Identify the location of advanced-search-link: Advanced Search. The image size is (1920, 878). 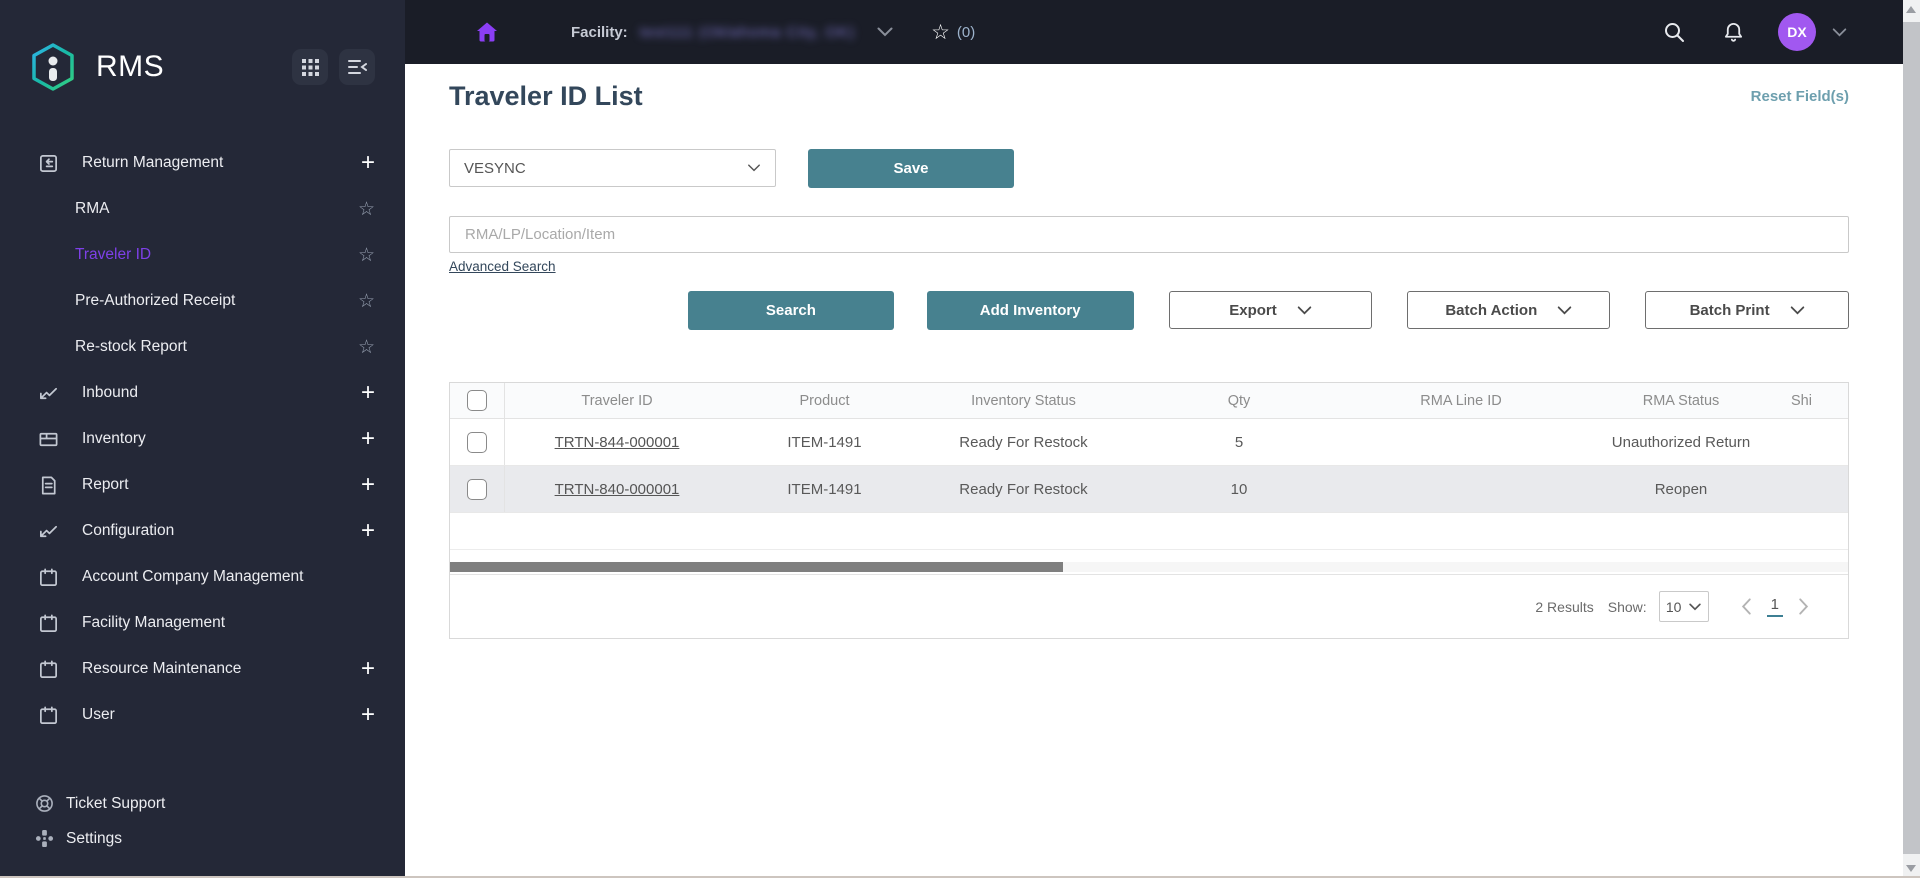
(502, 266).